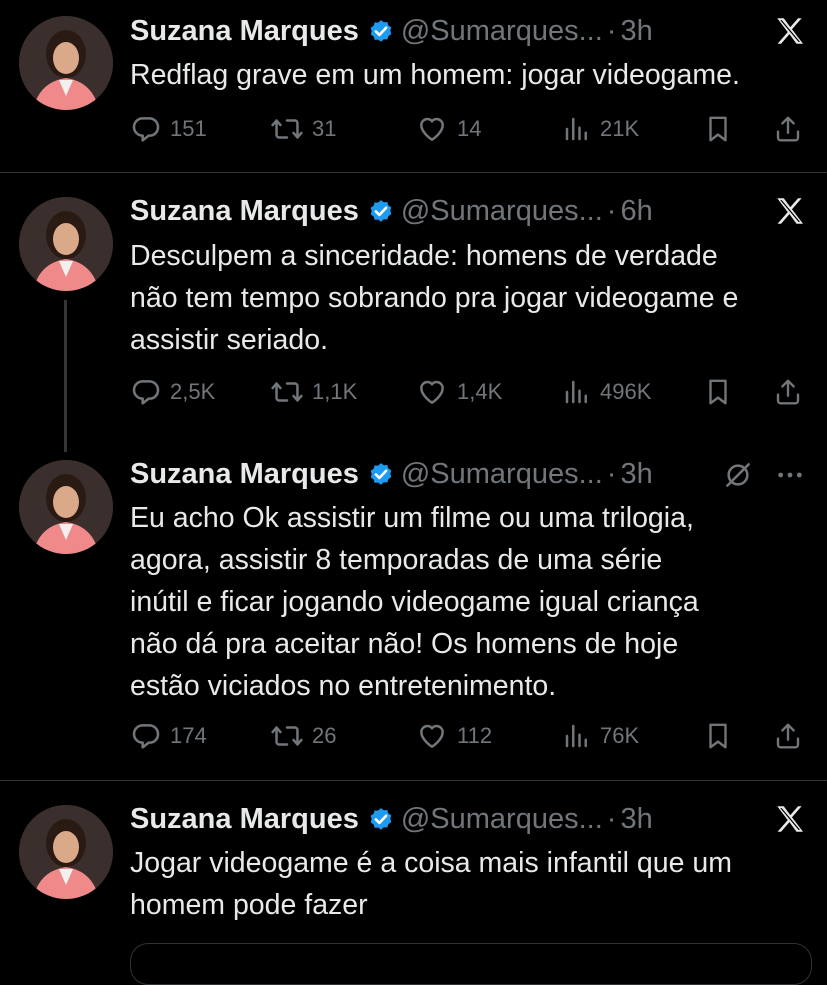 This screenshot has width=827, height=985. Describe the element at coordinates (65, 376) in the screenshot. I see `thread-connector` at that location.